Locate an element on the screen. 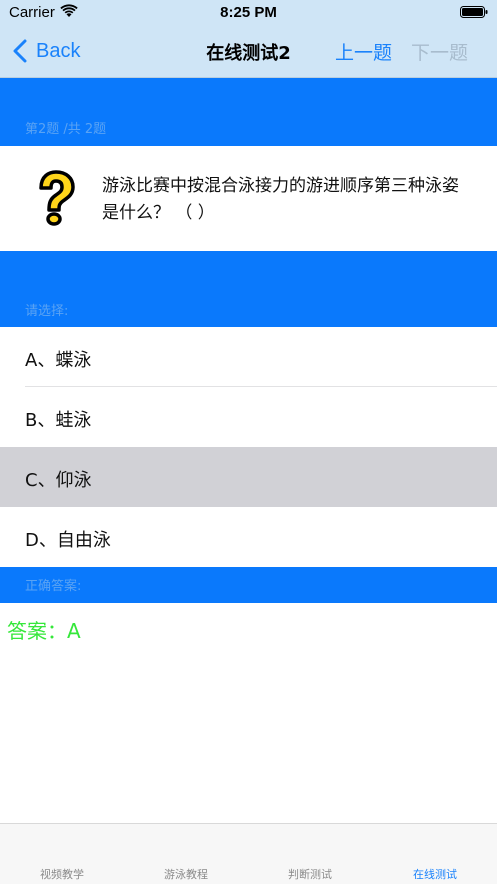 The height and width of the screenshot is (884, 497). chevron-left-icon is located at coordinates (20, 51).